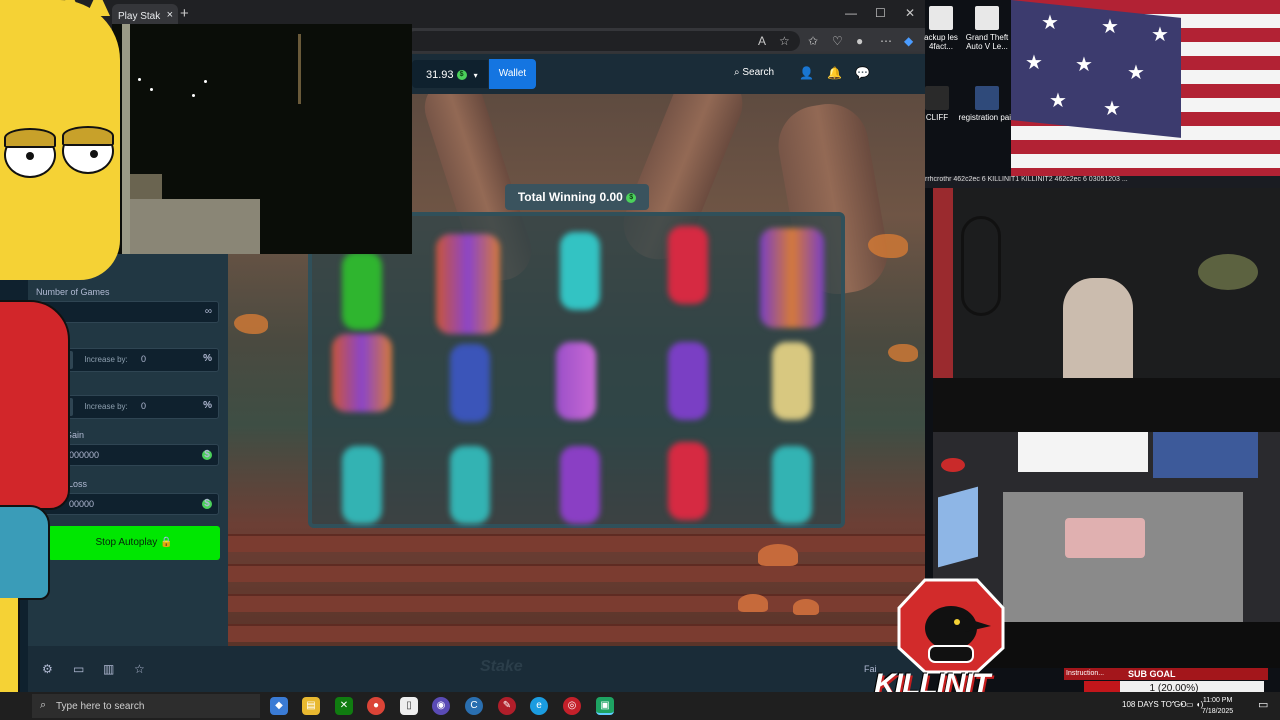  What do you see at coordinates (47, 669) in the screenshot?
I see `settings-gear-icon: ⚙` at bounding box center [47, 669].